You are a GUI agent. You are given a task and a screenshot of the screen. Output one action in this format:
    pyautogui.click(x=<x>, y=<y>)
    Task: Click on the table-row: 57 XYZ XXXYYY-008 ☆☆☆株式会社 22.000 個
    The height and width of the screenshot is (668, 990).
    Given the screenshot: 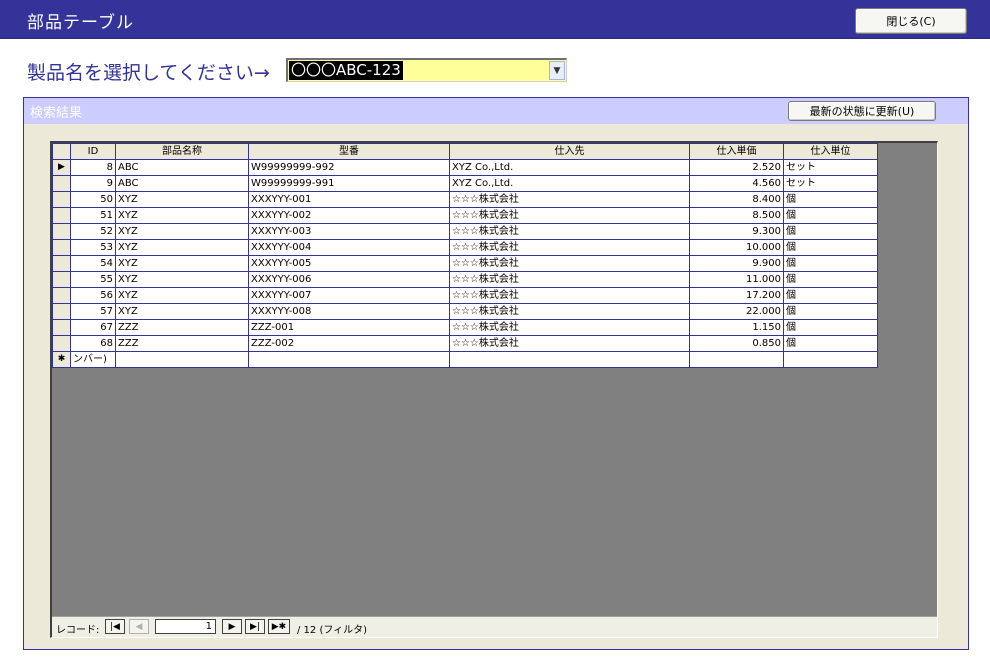 What is the action you would take?
    pyautogui.click(x=465, y=311)
    